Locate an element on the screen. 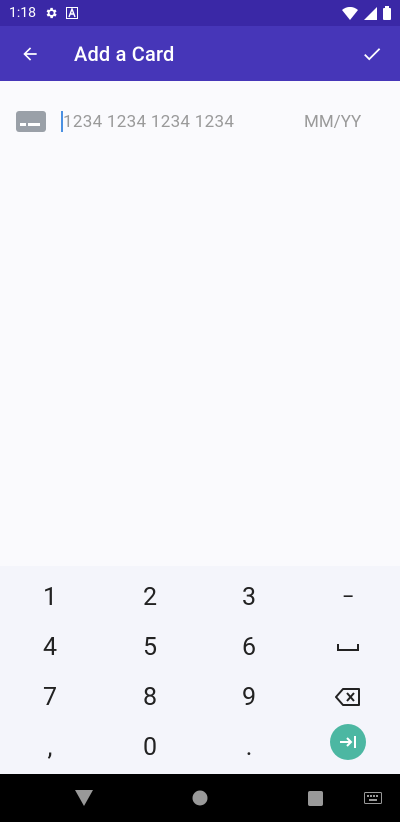  a-icon is located at coordinates (72, 13).